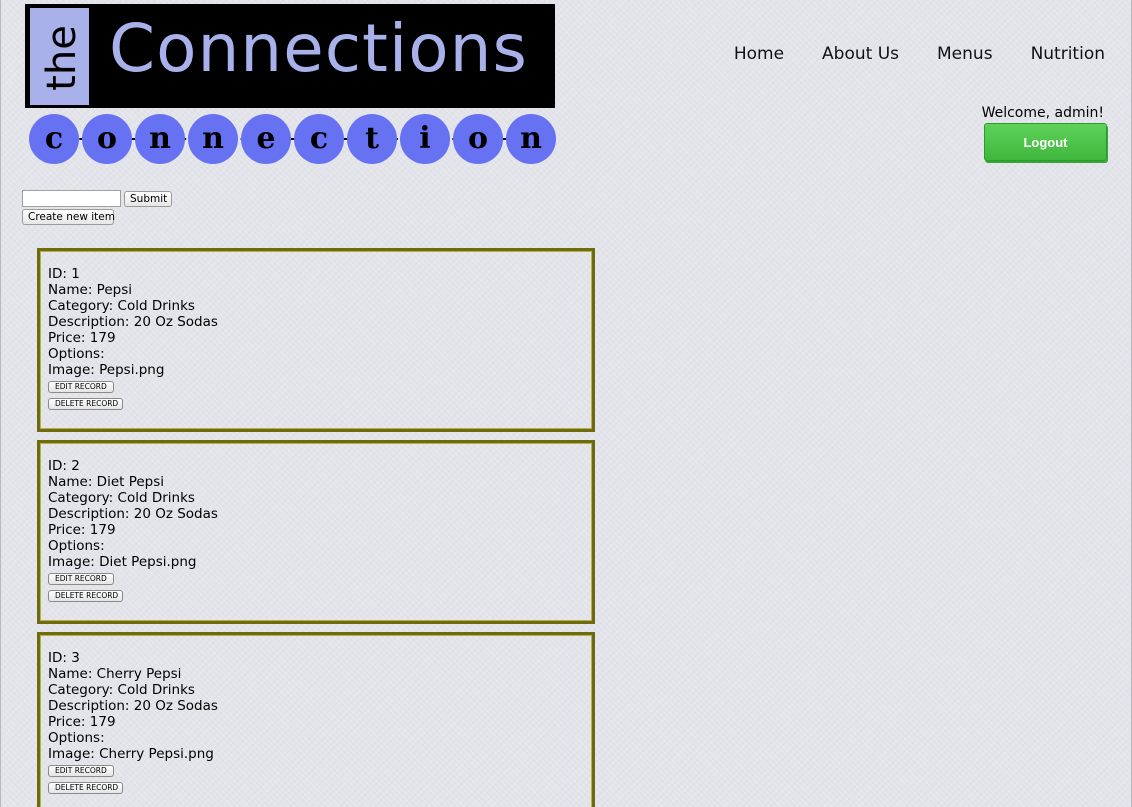  Describe the element at coordinates (1042, 113) in the screenshot. I see `welcome-message: Welcome, admin!` at that location.